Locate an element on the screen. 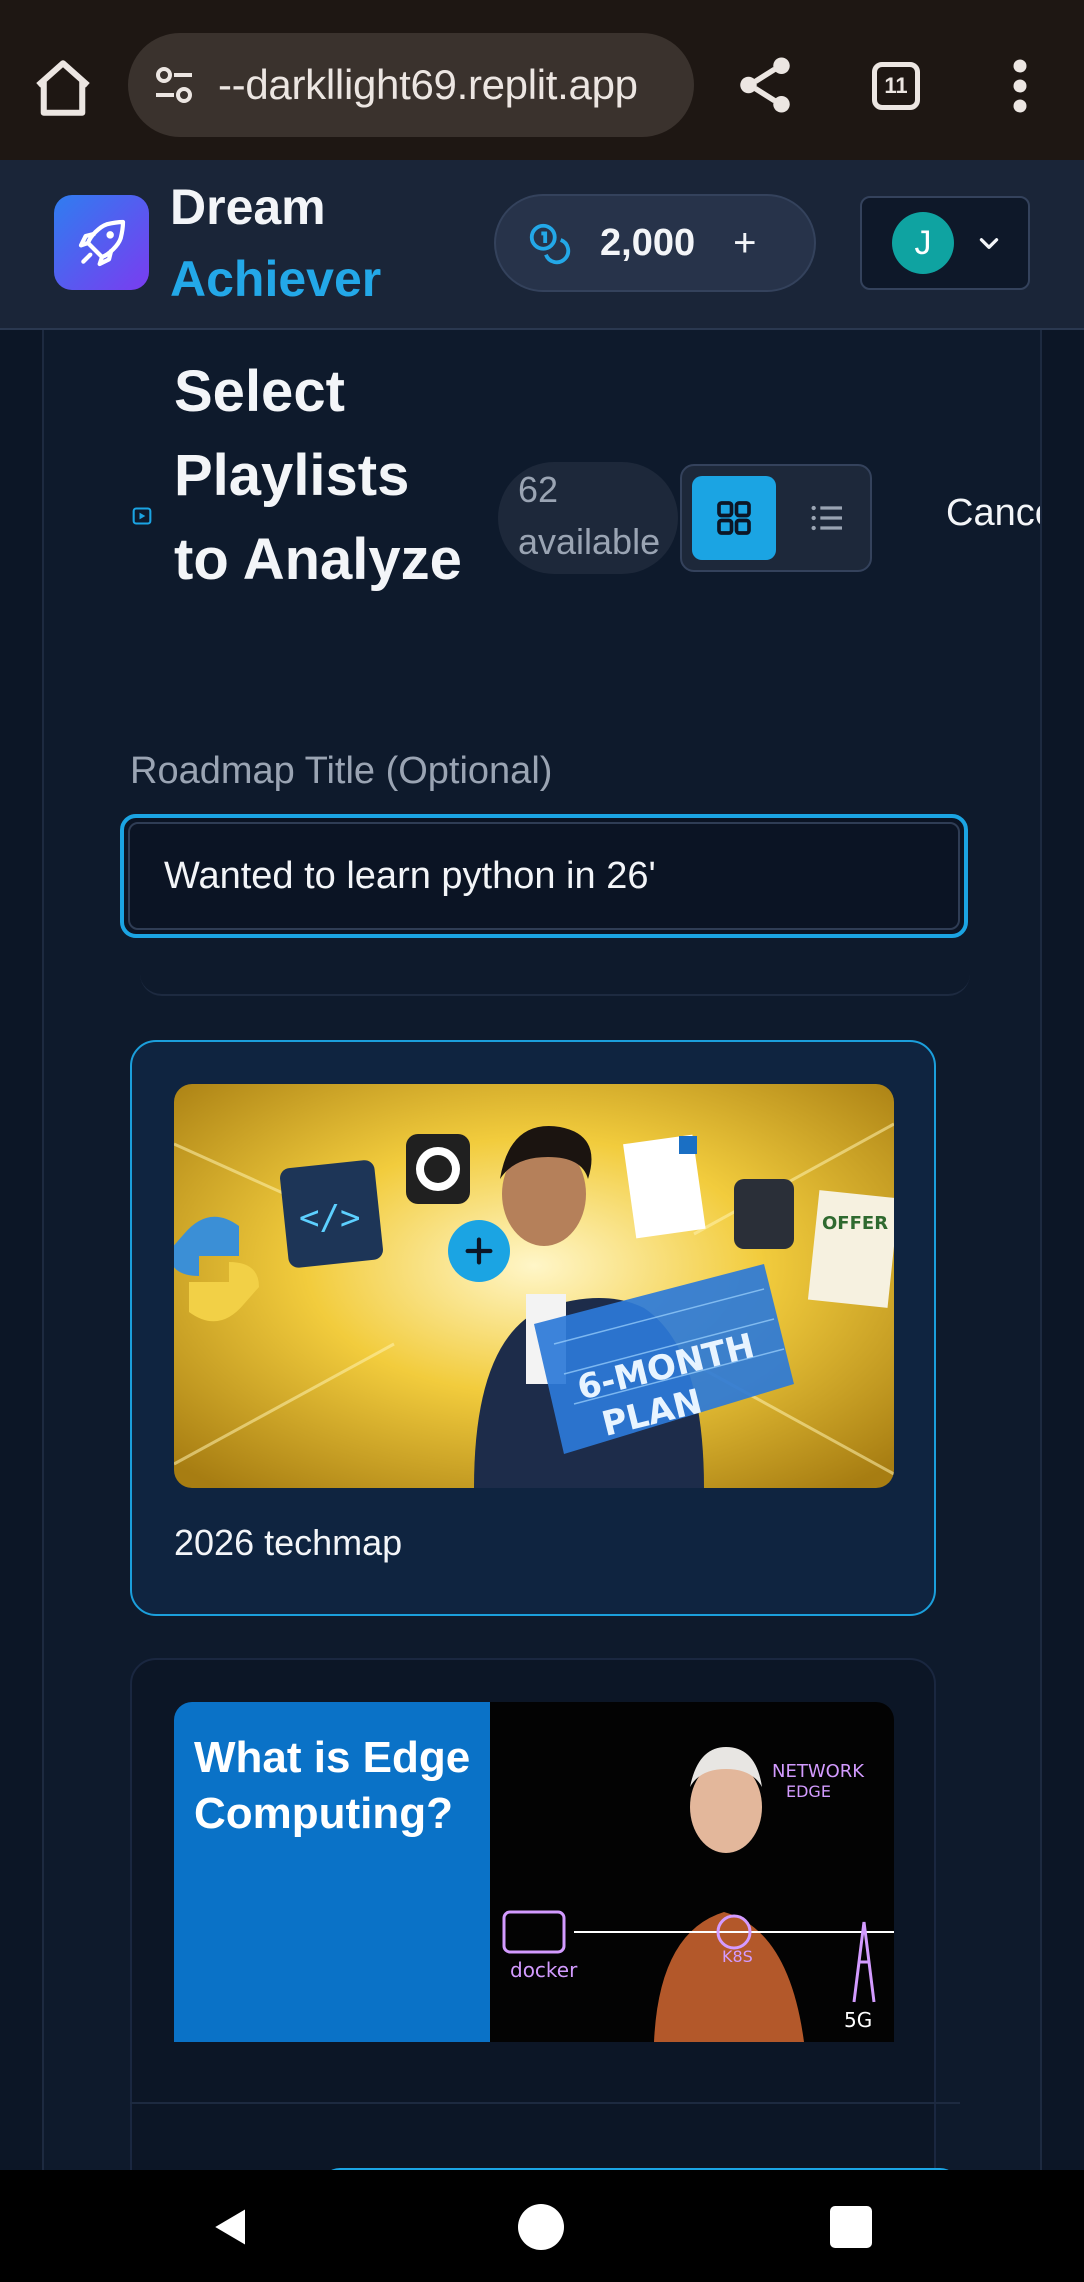 Image resolution: width=1084 pixels, height=2282 pixels. user-menu-button: J is located at coordinates (945, 243).